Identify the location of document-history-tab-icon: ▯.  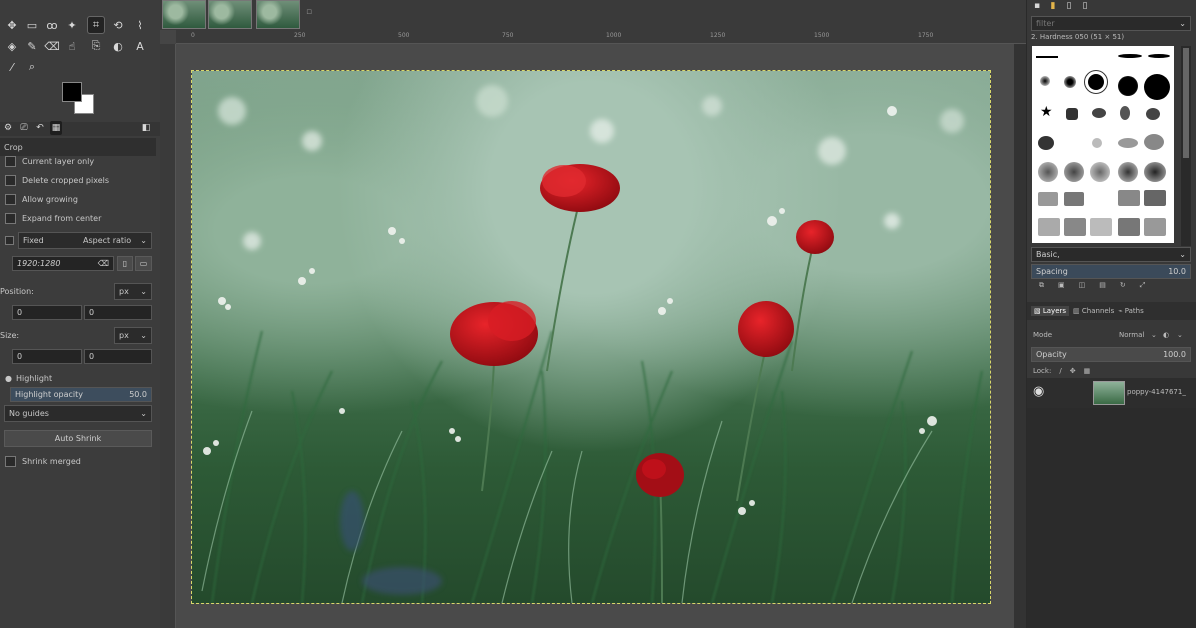
(1085, 6).